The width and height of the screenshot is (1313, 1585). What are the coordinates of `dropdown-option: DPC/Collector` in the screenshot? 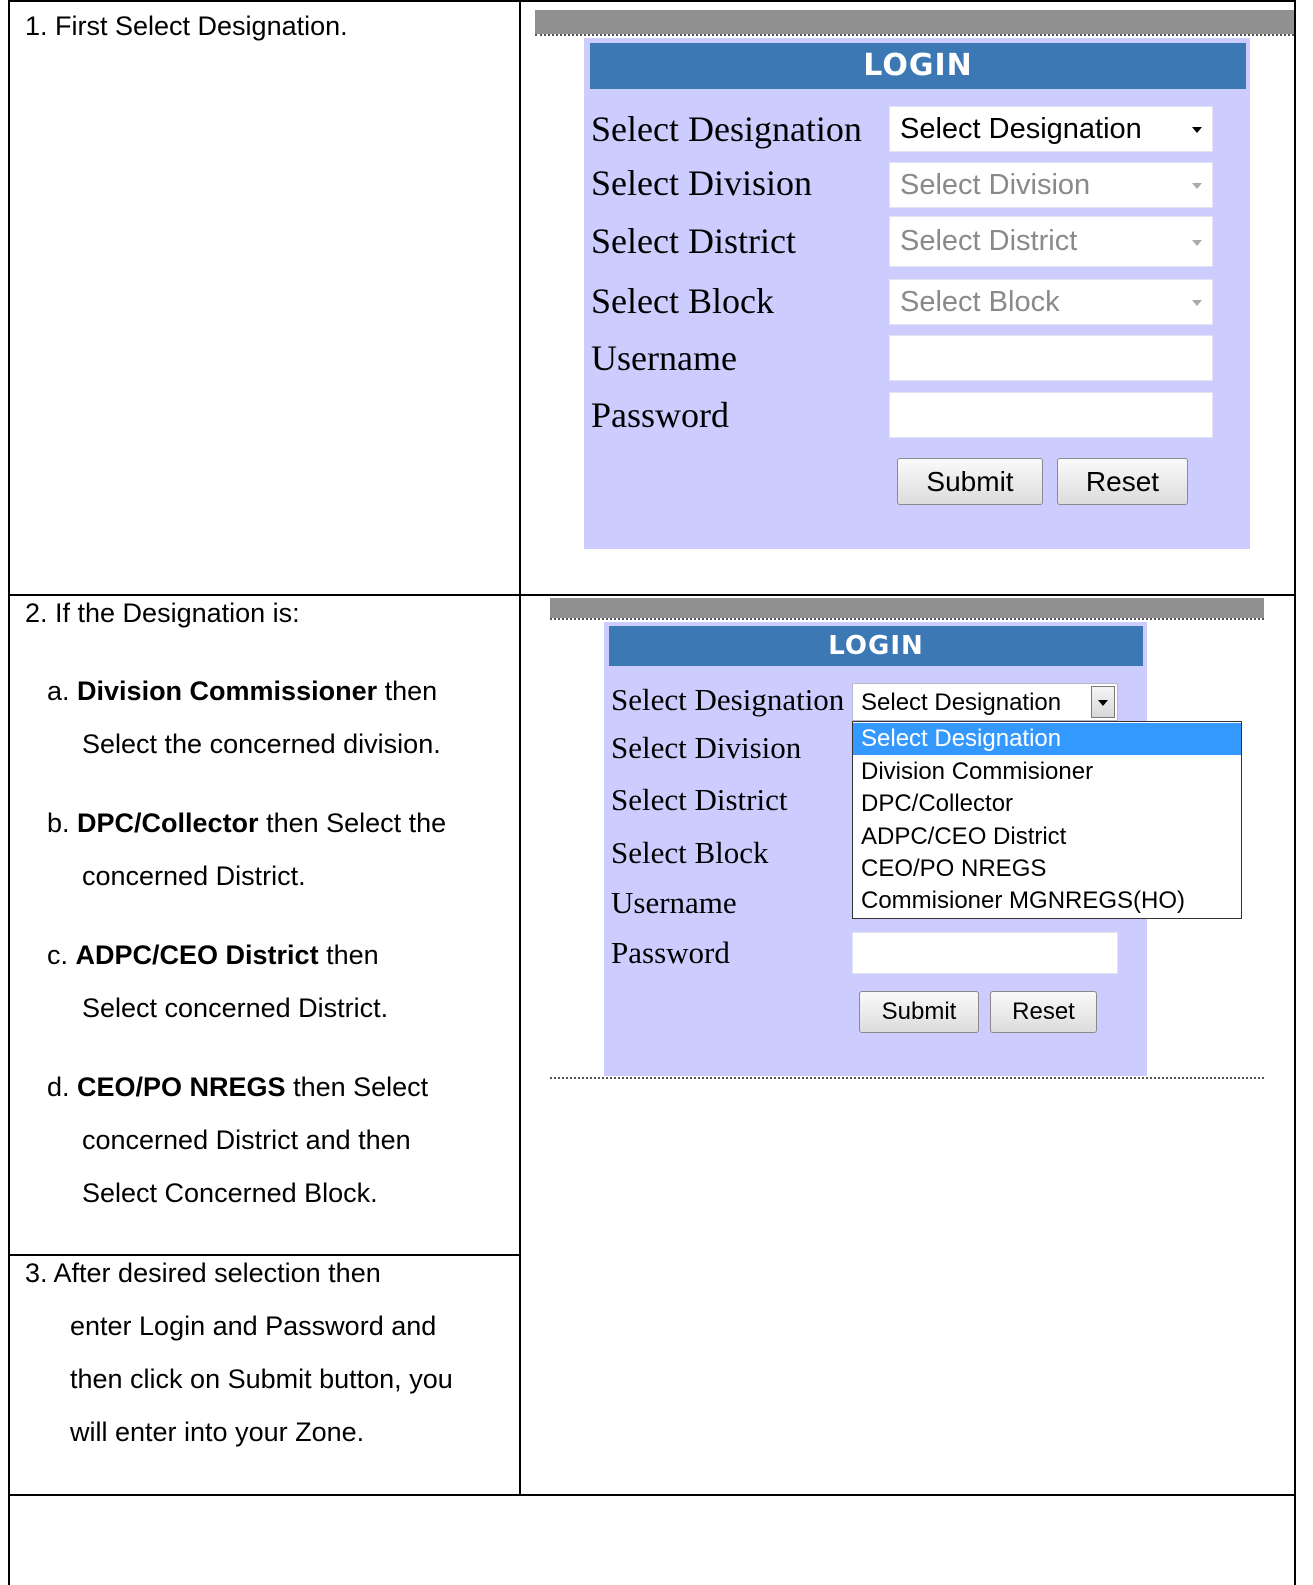 It's located at (1047, 804).